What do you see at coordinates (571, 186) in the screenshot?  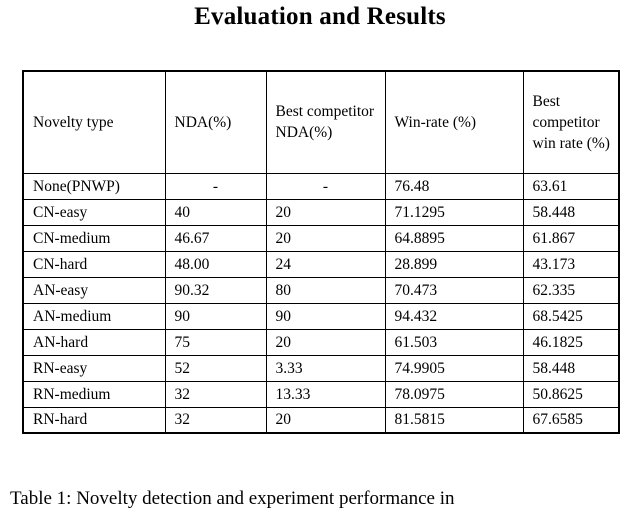 I see `cell-best-competitor-win-rate: 63.61` at bounding box center [571, 186].